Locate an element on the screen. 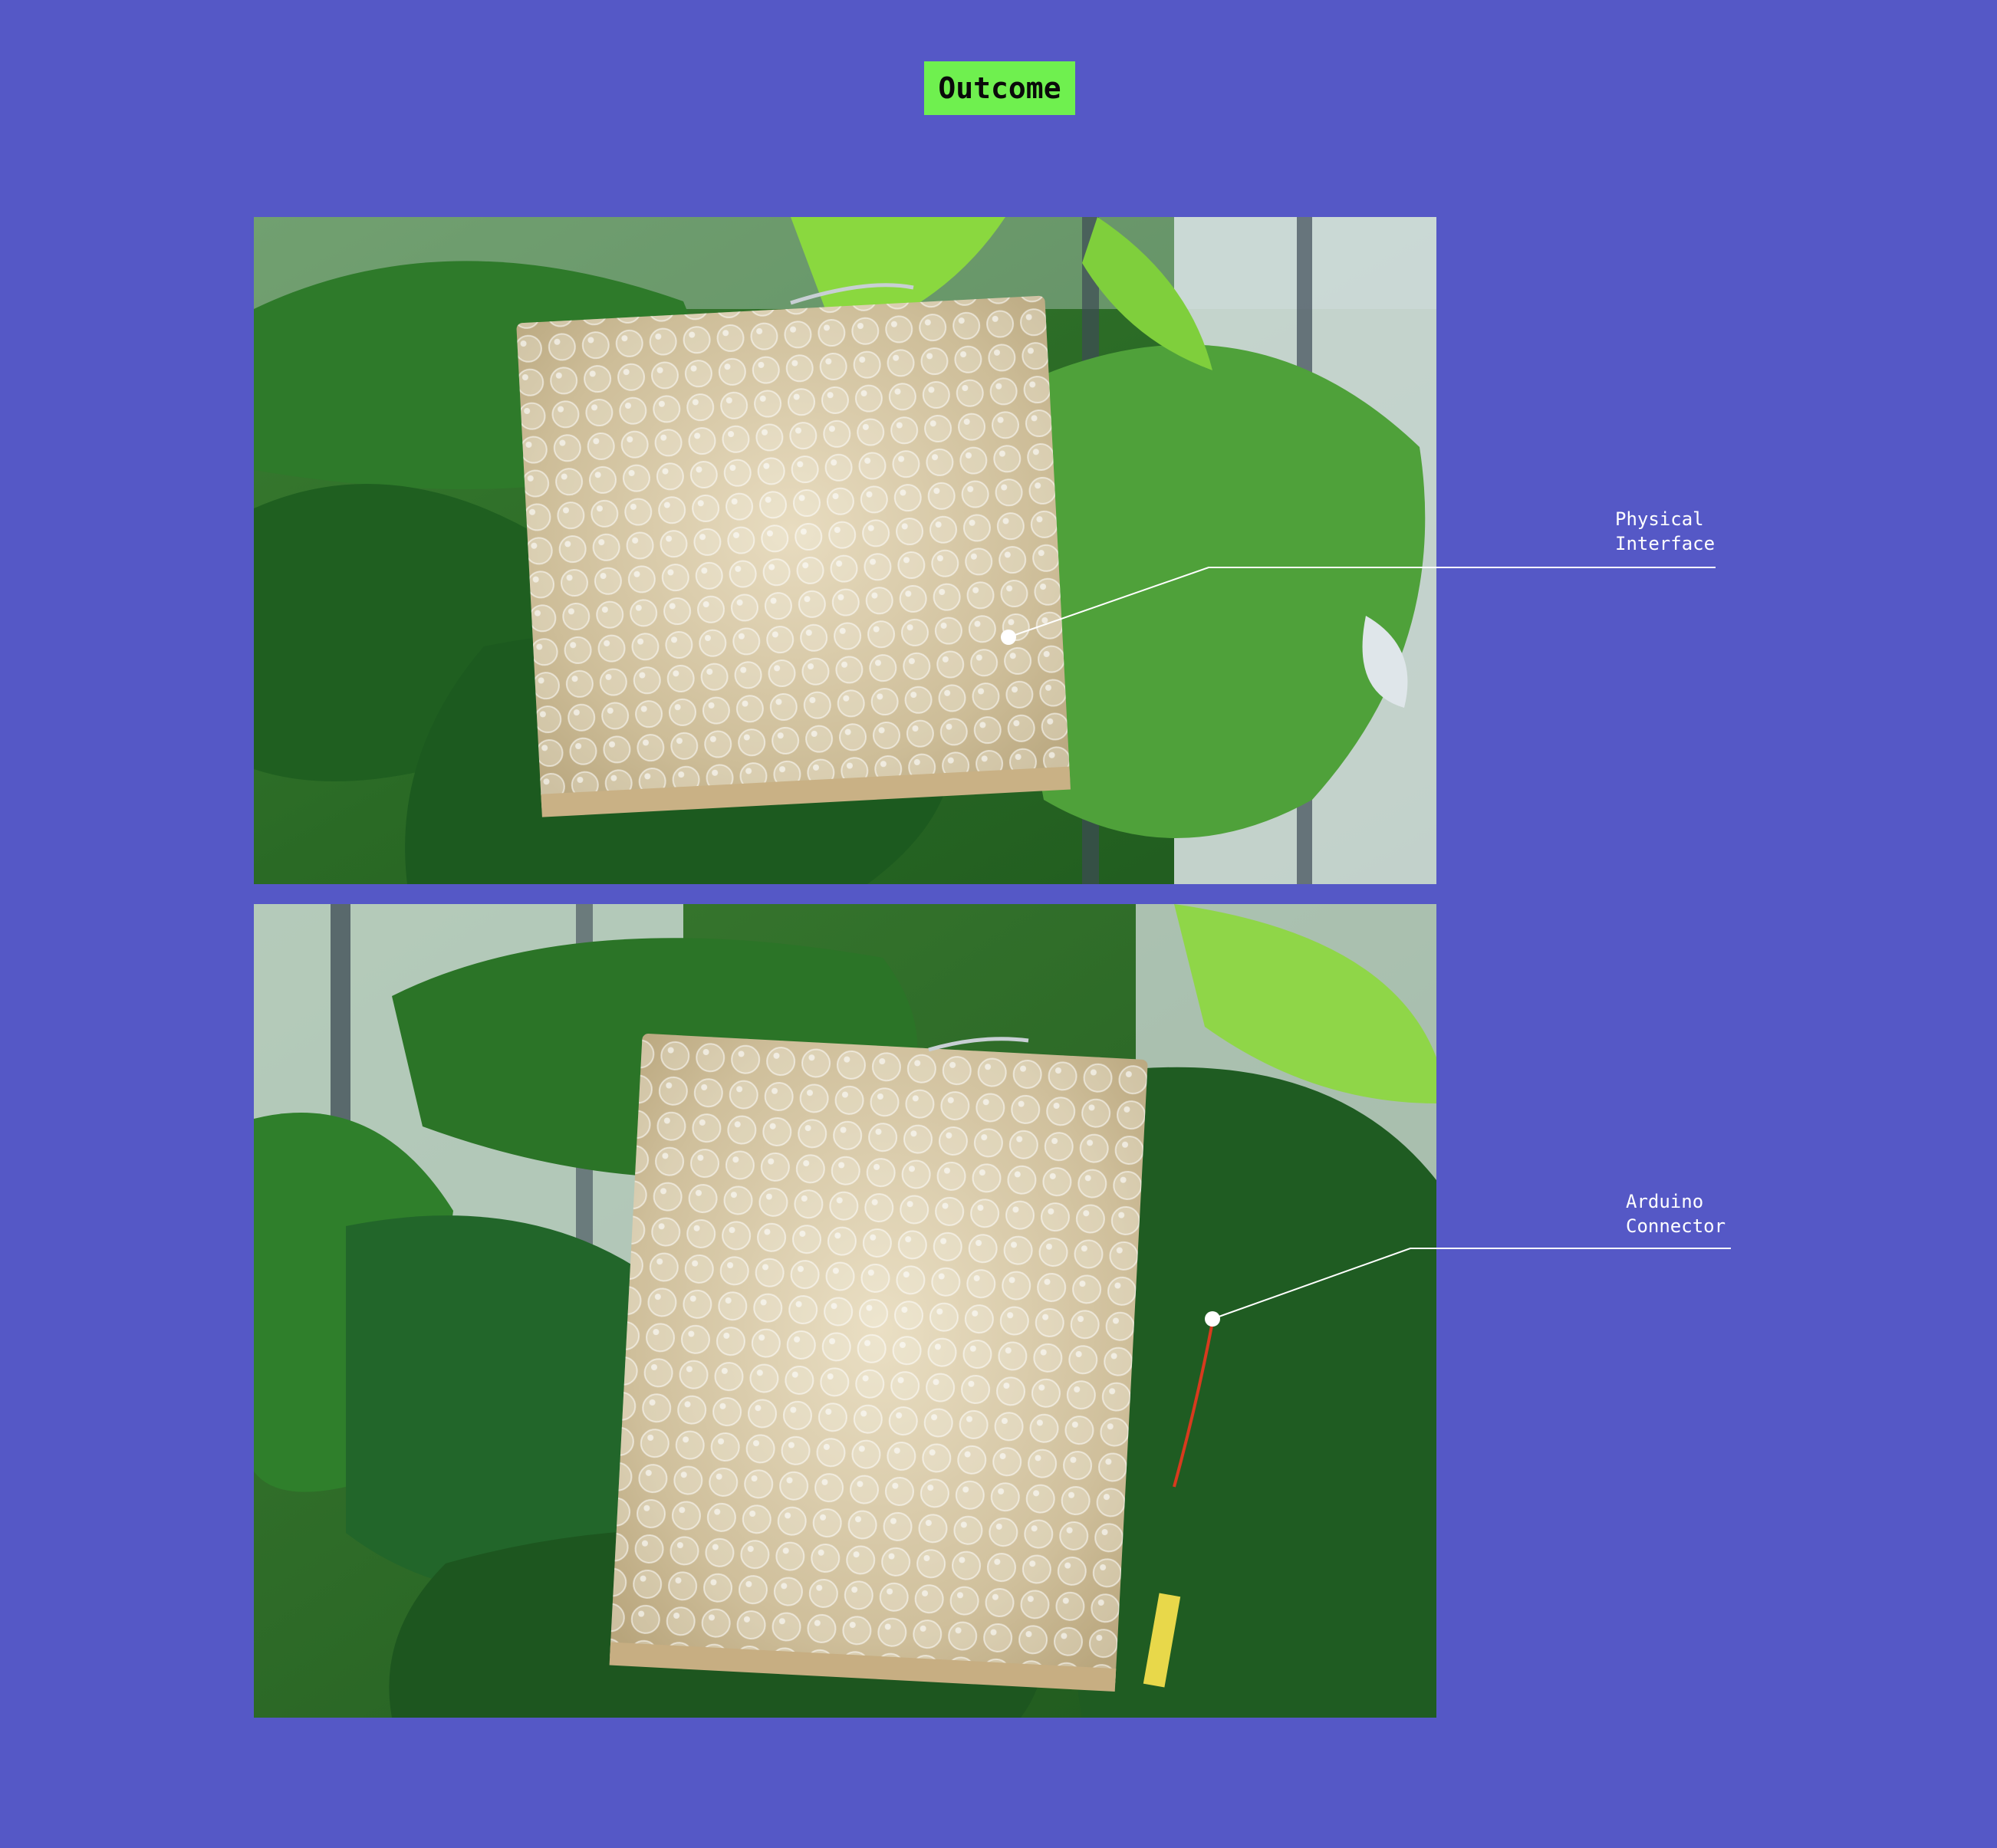  annotation-line-2: Connector is located at coordinates (1676, 1226).